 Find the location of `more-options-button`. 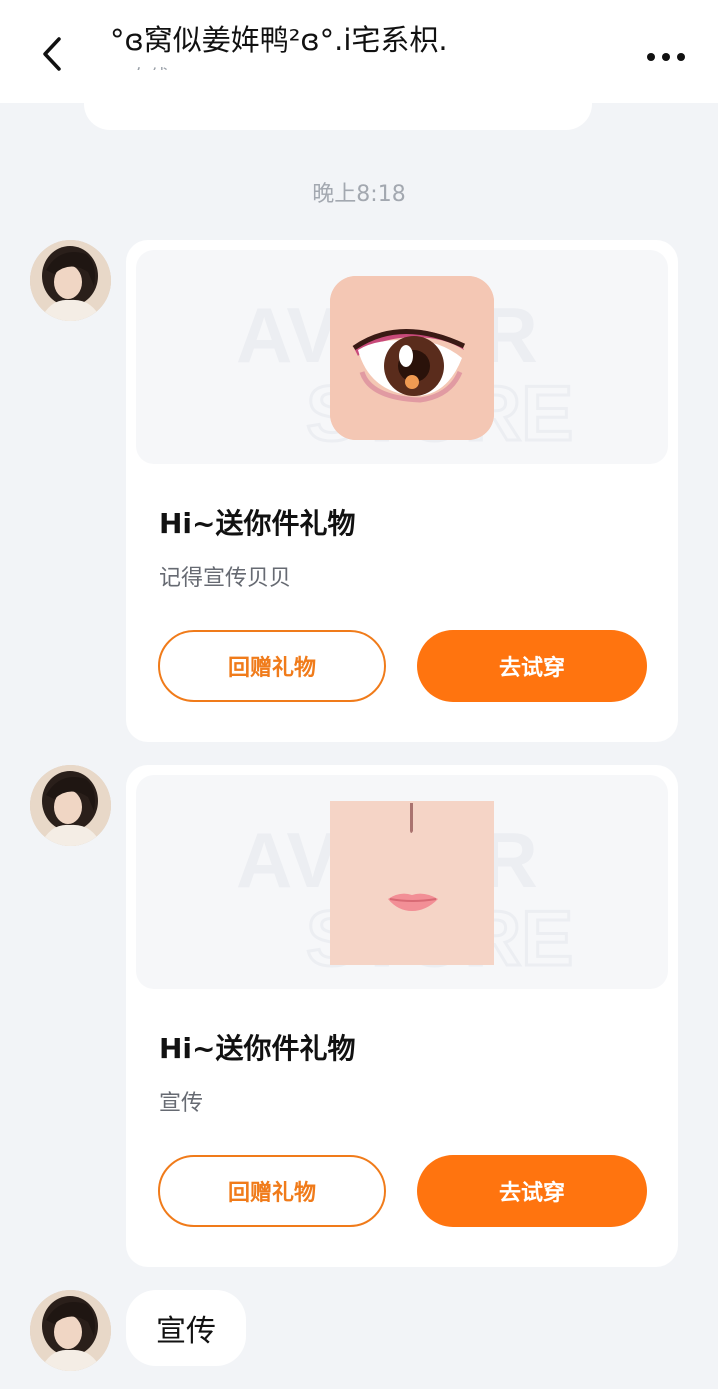

more-options-button is located at coordinates (666, 56).